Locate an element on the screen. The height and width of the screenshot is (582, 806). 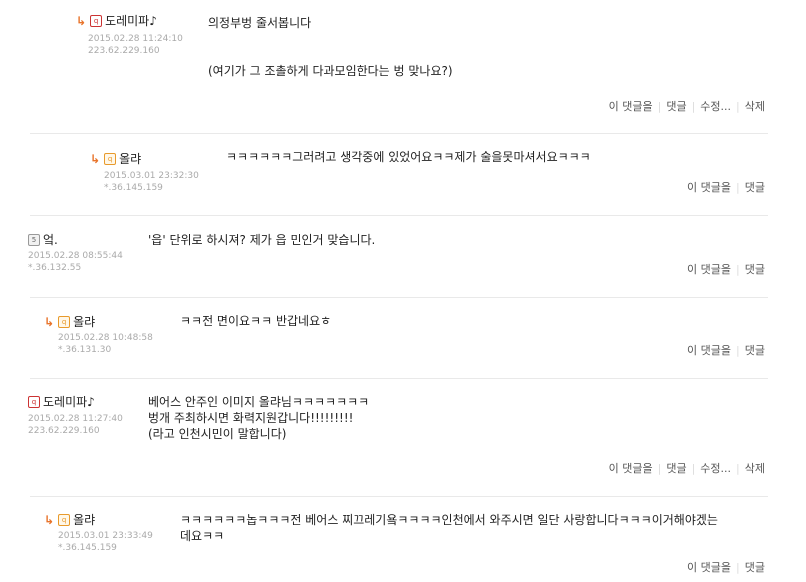
comment-meta: 2015.02.28 11:24:10 223.62.229.160 is located at coordinates (135, 45).